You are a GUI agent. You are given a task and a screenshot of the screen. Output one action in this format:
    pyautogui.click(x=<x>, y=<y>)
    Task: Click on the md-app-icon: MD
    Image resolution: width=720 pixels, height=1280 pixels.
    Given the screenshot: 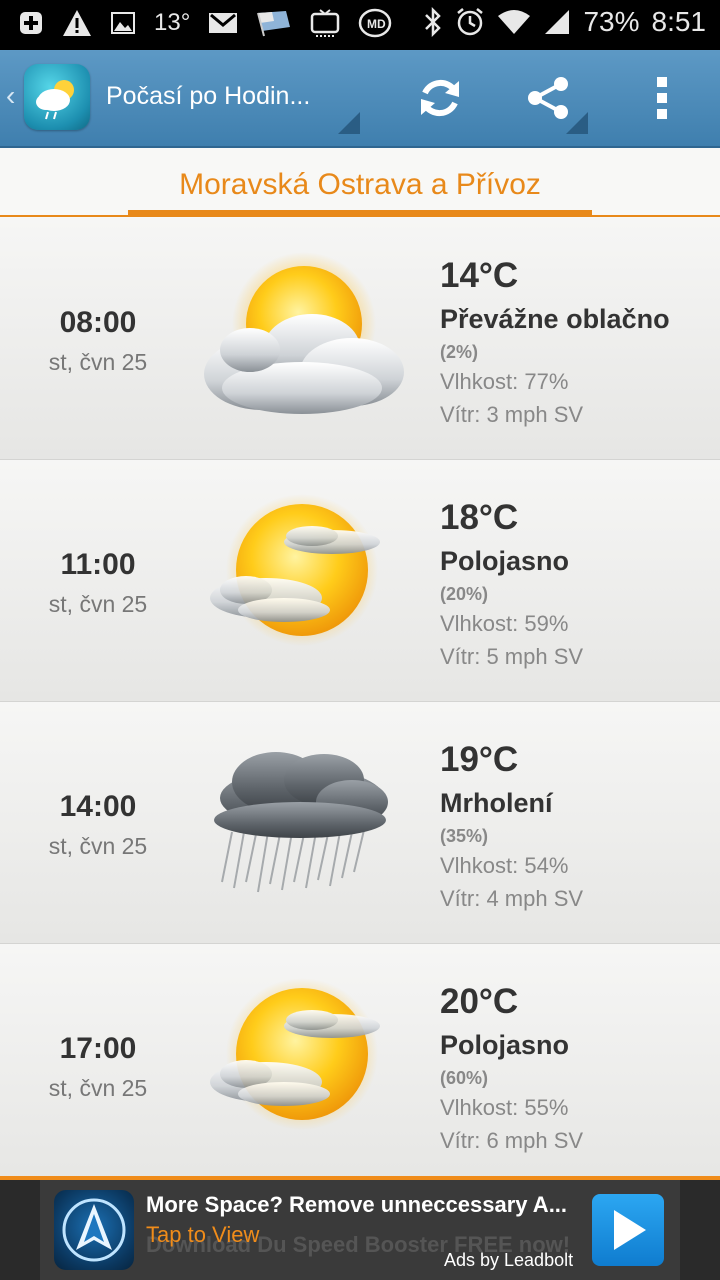 What is the action you would take?
    pyautogui.click(x=375, y=23)
    